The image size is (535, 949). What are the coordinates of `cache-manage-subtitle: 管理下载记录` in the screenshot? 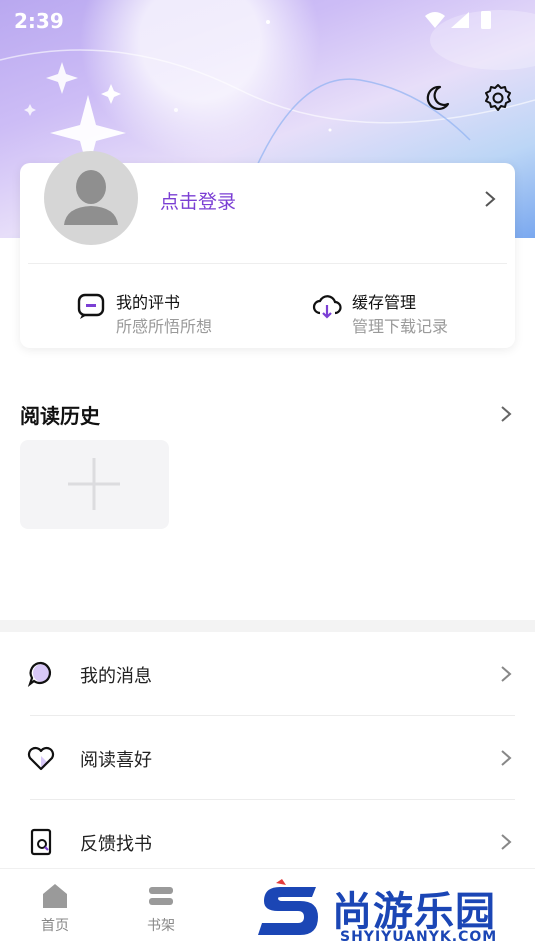 It's located at (400, 326).